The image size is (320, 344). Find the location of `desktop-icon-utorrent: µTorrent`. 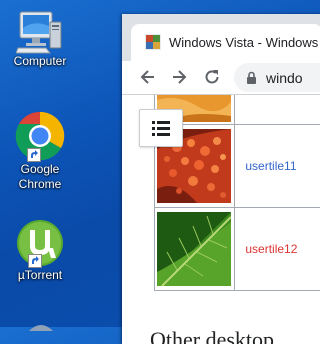

desktop-icon-utorrent: µTorrent is located at coordinates (40, 250).